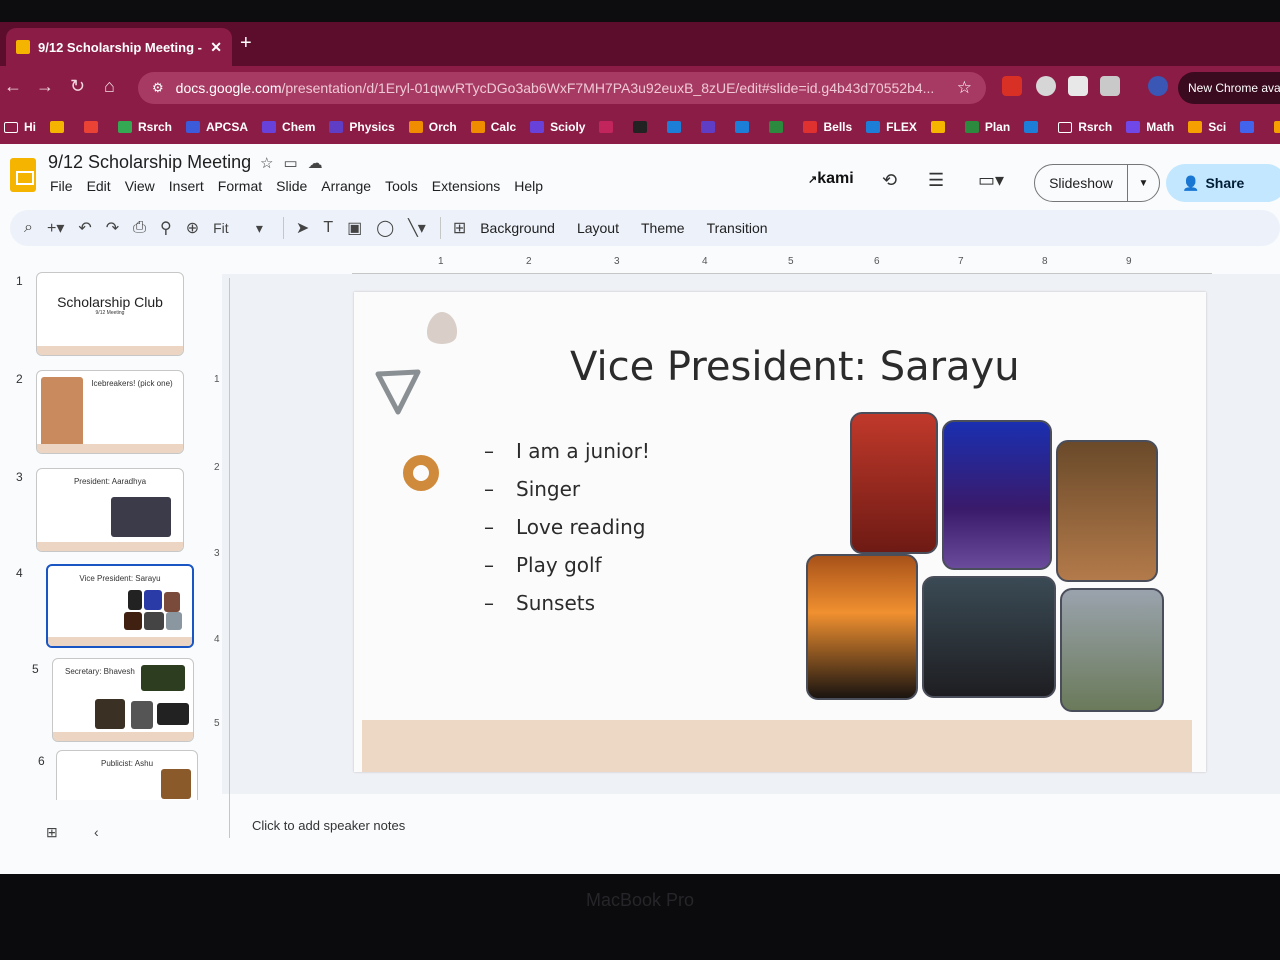 Image resolution: width=1280 pixels, height=960 pixels. What do you see at coordinates (795, 367) in the screenshot?
I see `slide-title: Vice President: Sarayu` at bounding box center [795, 367].